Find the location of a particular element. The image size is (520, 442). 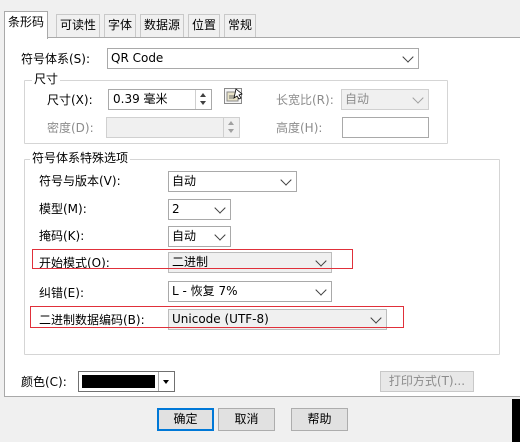

ok-button: 确定 is located at coordinates (185, 419).